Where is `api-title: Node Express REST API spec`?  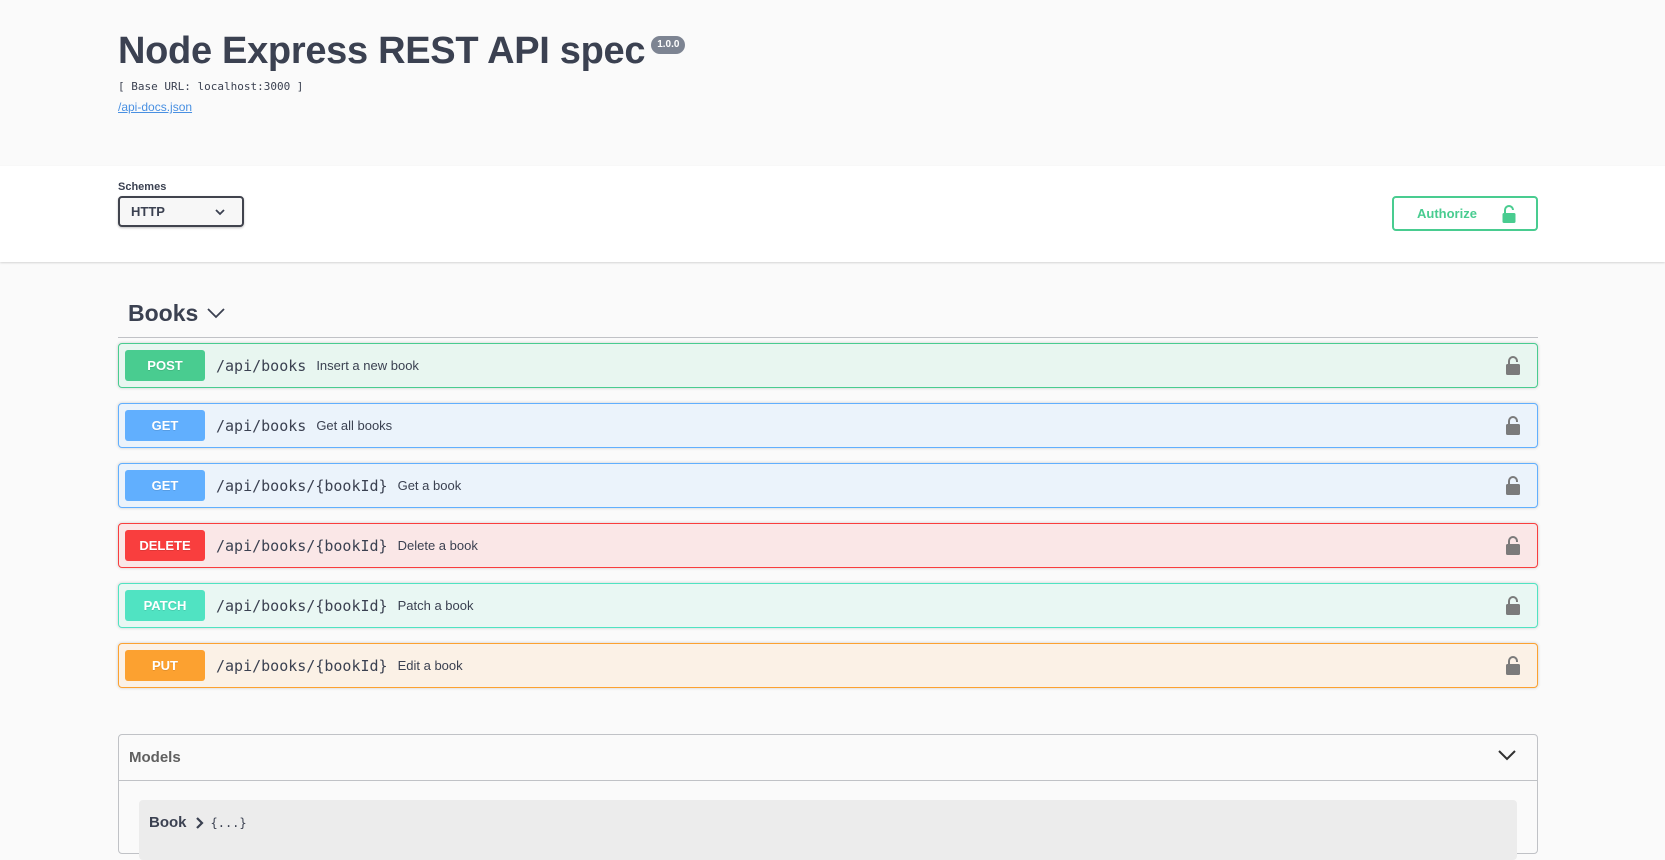
api-title: Node Express REST API spec is located at coordinates (382, 51).